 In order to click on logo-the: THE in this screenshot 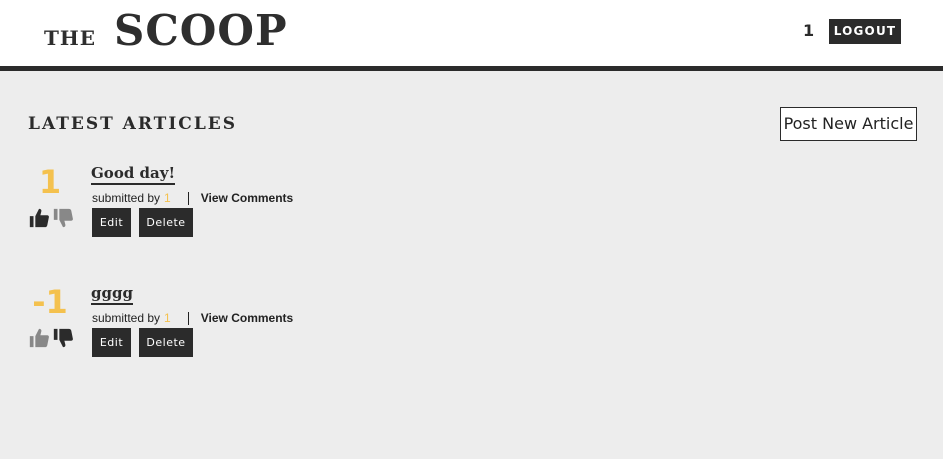, I will do `click(70, 38)`.